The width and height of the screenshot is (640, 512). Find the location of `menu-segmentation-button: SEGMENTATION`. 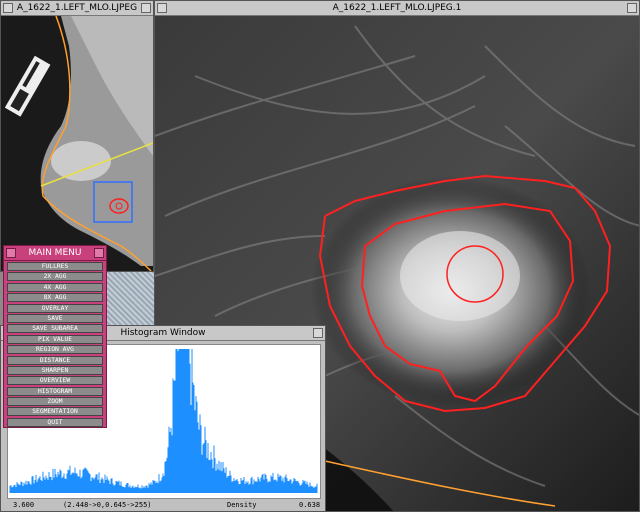

menu-segmentation-button: SEGMENTATION is located at coordinates (55, 412).